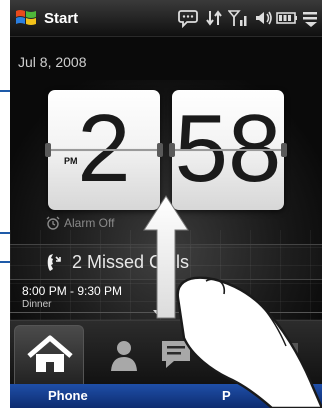 The height and width of the screenshot is (408, 322). I want to click on clock-ampm: PM, so click(71, 161).